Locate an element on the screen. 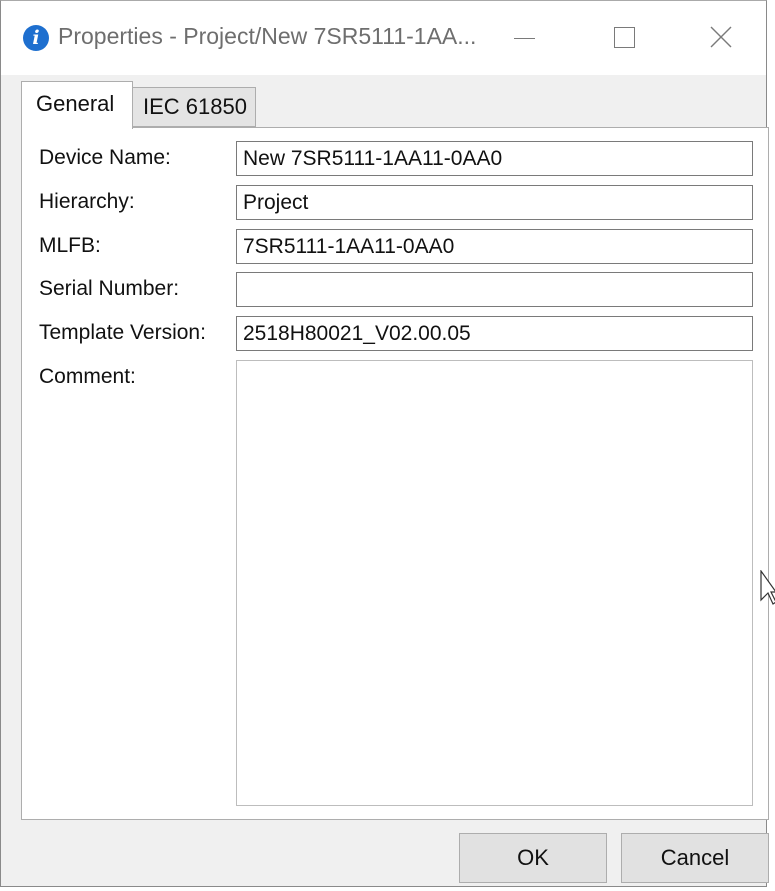  serial-number-label: Serial Number: is located at coordinates (109, 288).